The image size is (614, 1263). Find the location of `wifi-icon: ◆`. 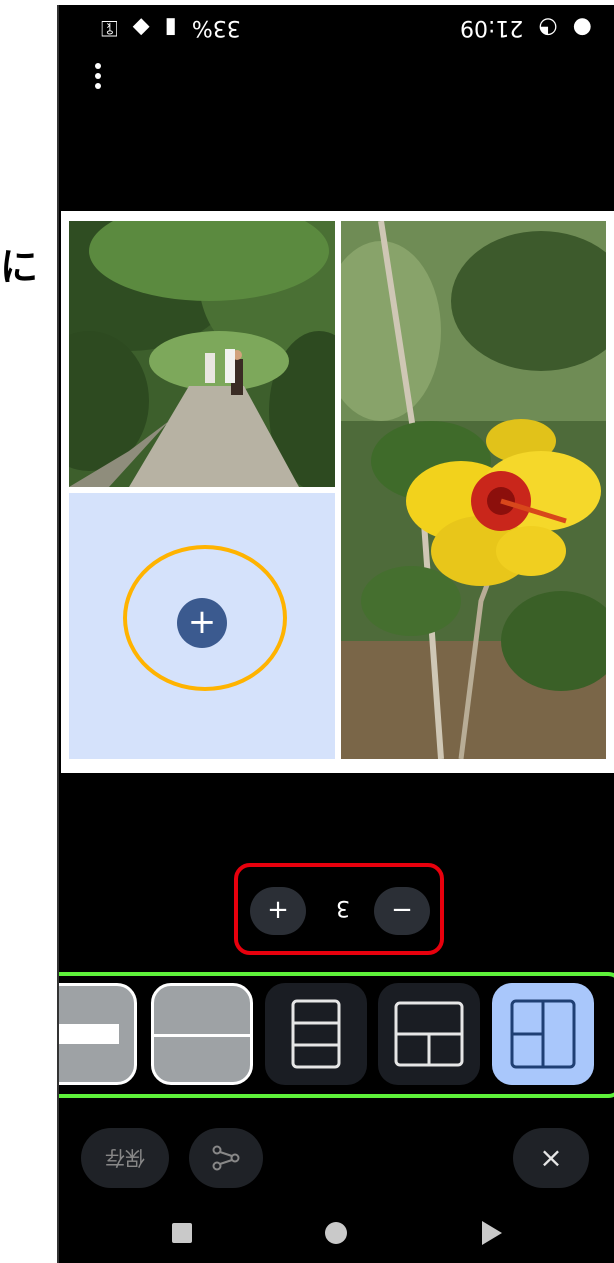

wifi-icon: ◆ is located at coordinates (141, 27).